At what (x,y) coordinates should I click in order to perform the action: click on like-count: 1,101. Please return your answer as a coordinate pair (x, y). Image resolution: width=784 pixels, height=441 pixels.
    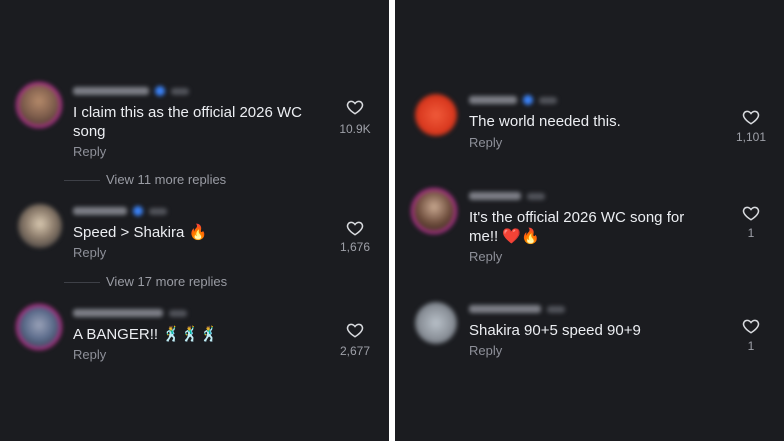
    Looking at the image, I should click on (751, 137).